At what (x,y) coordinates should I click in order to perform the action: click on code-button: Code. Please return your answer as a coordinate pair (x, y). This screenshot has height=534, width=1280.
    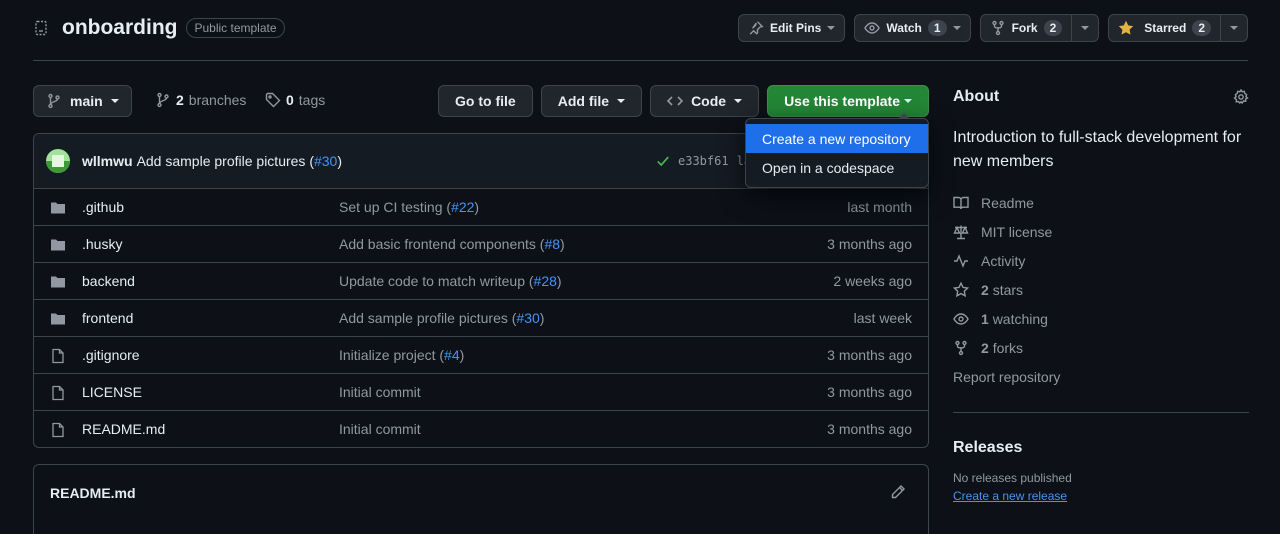
    Looking at the image, I should click on (705, 101).